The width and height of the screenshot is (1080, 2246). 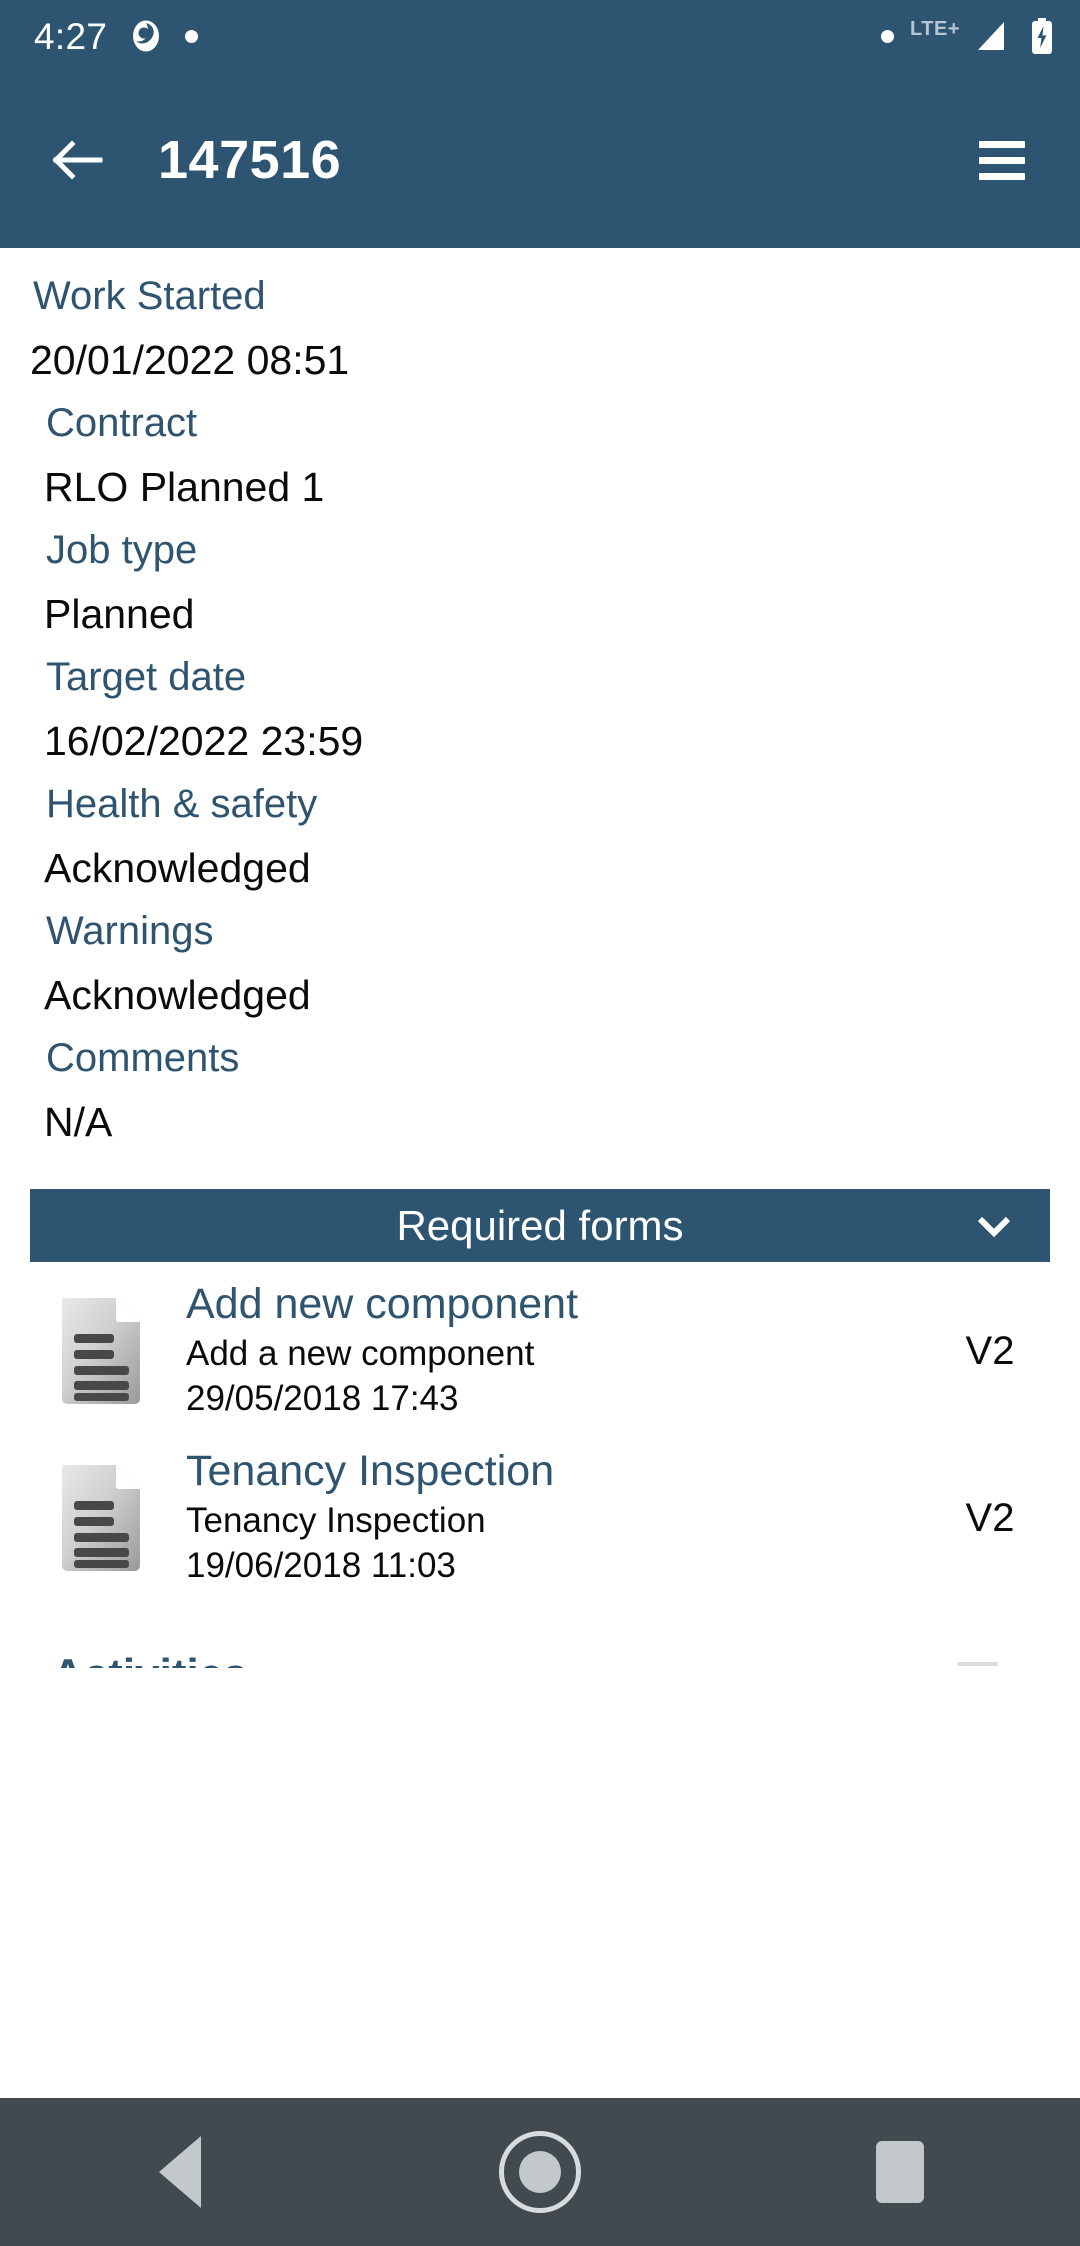 I want to click on status-bar-notification-icons, so click(x=164, y=36).